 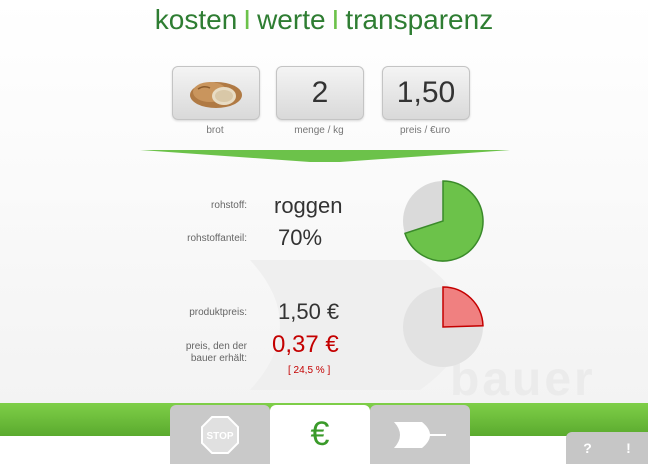 I want to click on price-label: preis / €uro, so click(x=425, y=130).